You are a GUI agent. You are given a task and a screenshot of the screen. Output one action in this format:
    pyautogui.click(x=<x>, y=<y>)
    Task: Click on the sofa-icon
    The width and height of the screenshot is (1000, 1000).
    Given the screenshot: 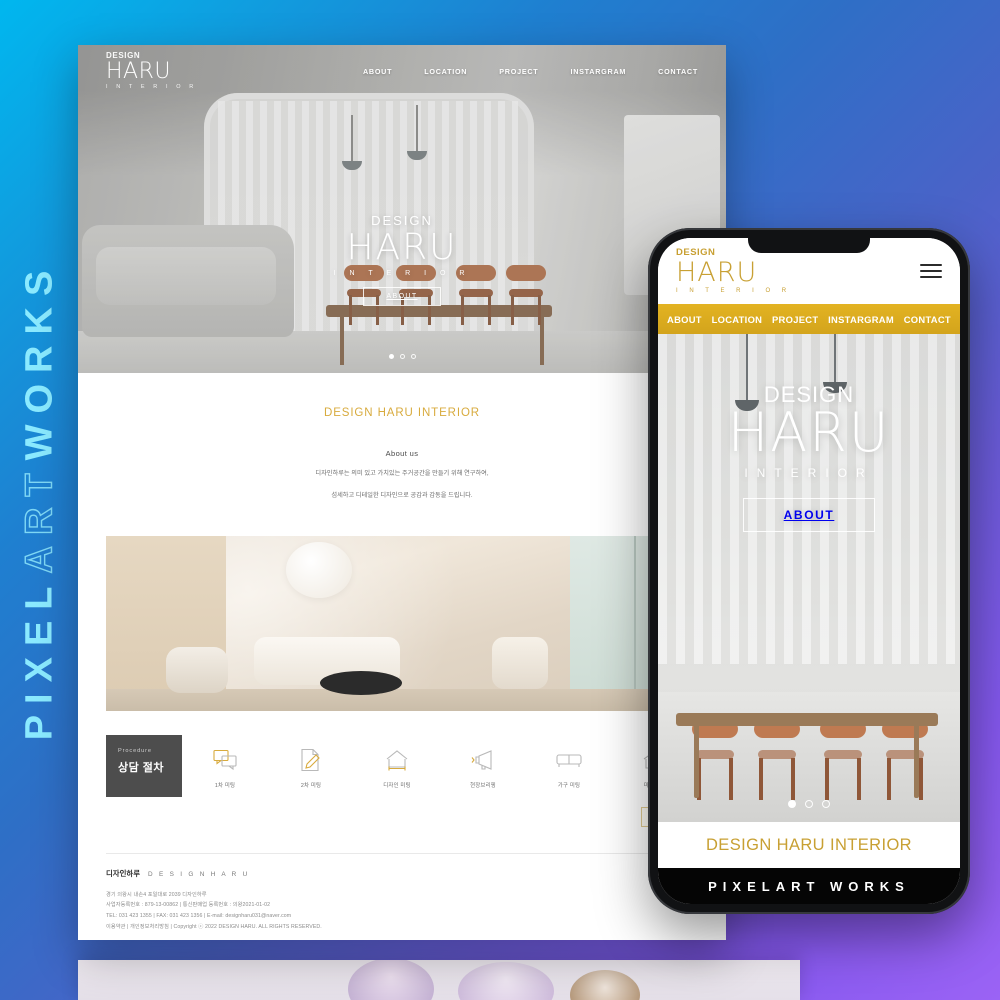 What is the action you would take?
    pyautogui.click(x=569, y=760)
    